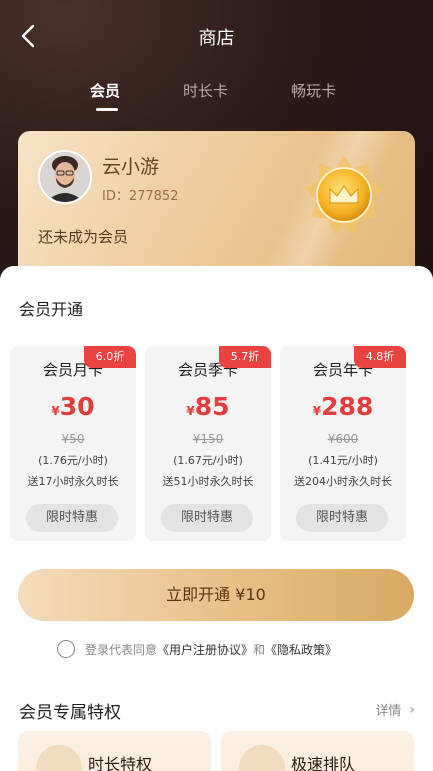  I want to click on original-price: ¥50, so click(73, 439).